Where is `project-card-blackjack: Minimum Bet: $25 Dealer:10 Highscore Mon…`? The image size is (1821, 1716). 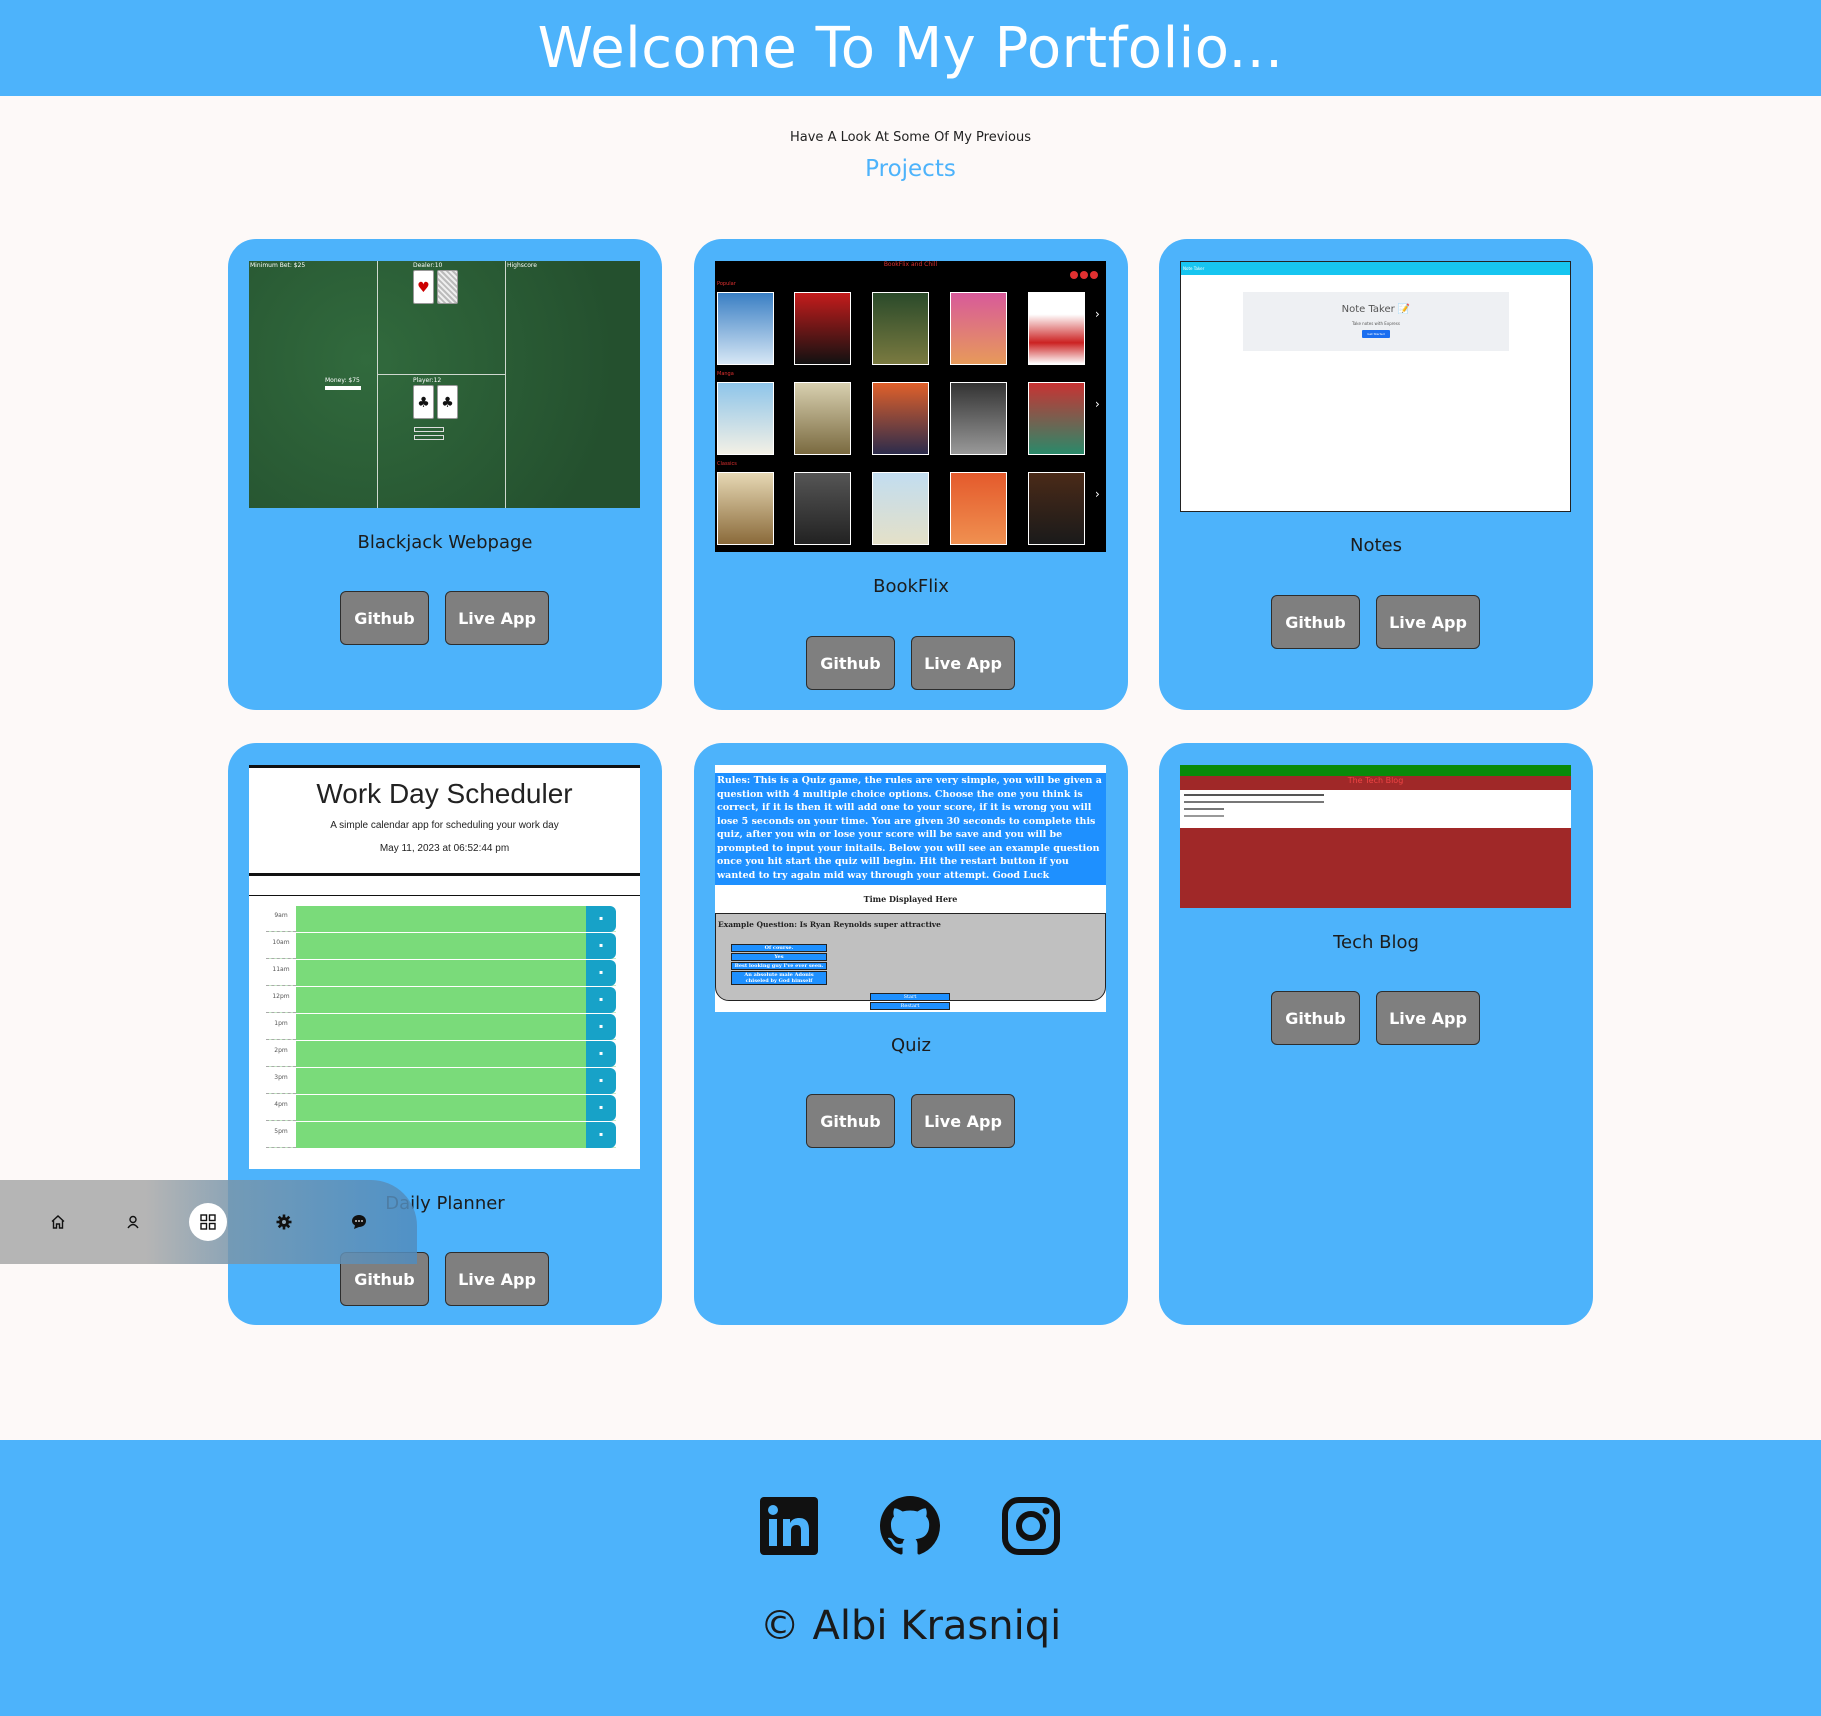
project-card-blackjack: Minimum Bet: $25 Dealer:10 Highscore Mon… is located at coordinates (445, 474).